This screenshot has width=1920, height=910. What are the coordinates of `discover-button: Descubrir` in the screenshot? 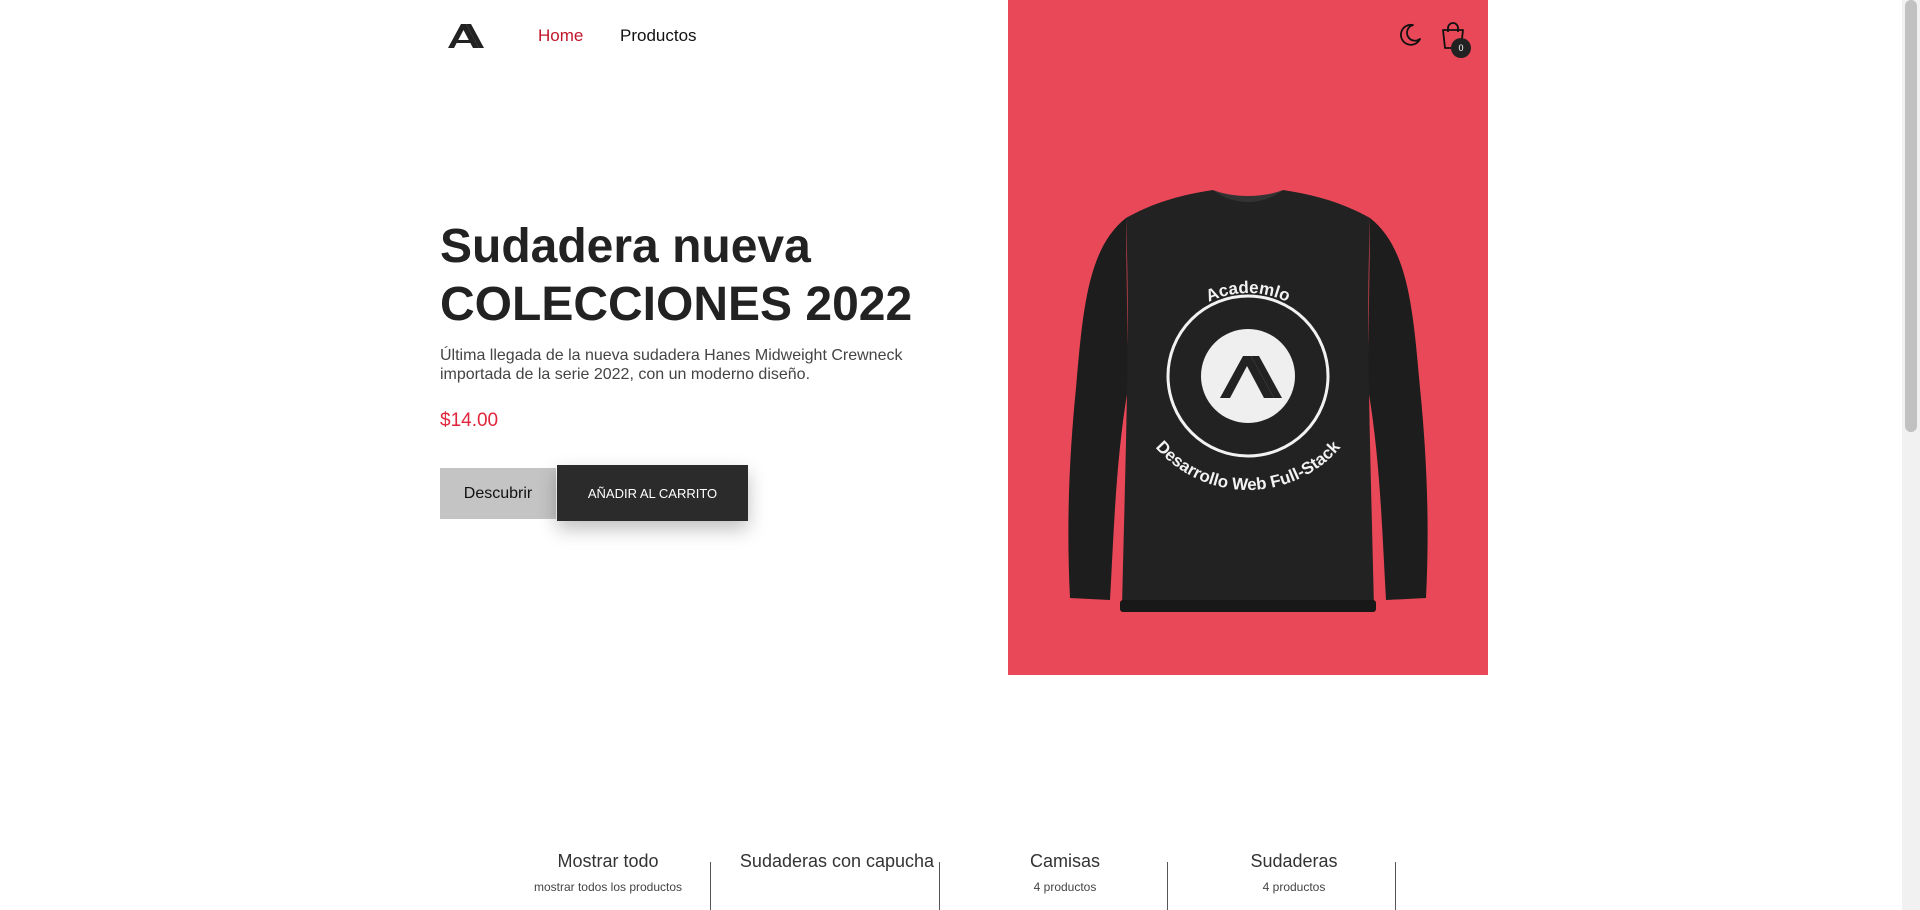 It's located at (498, 493).